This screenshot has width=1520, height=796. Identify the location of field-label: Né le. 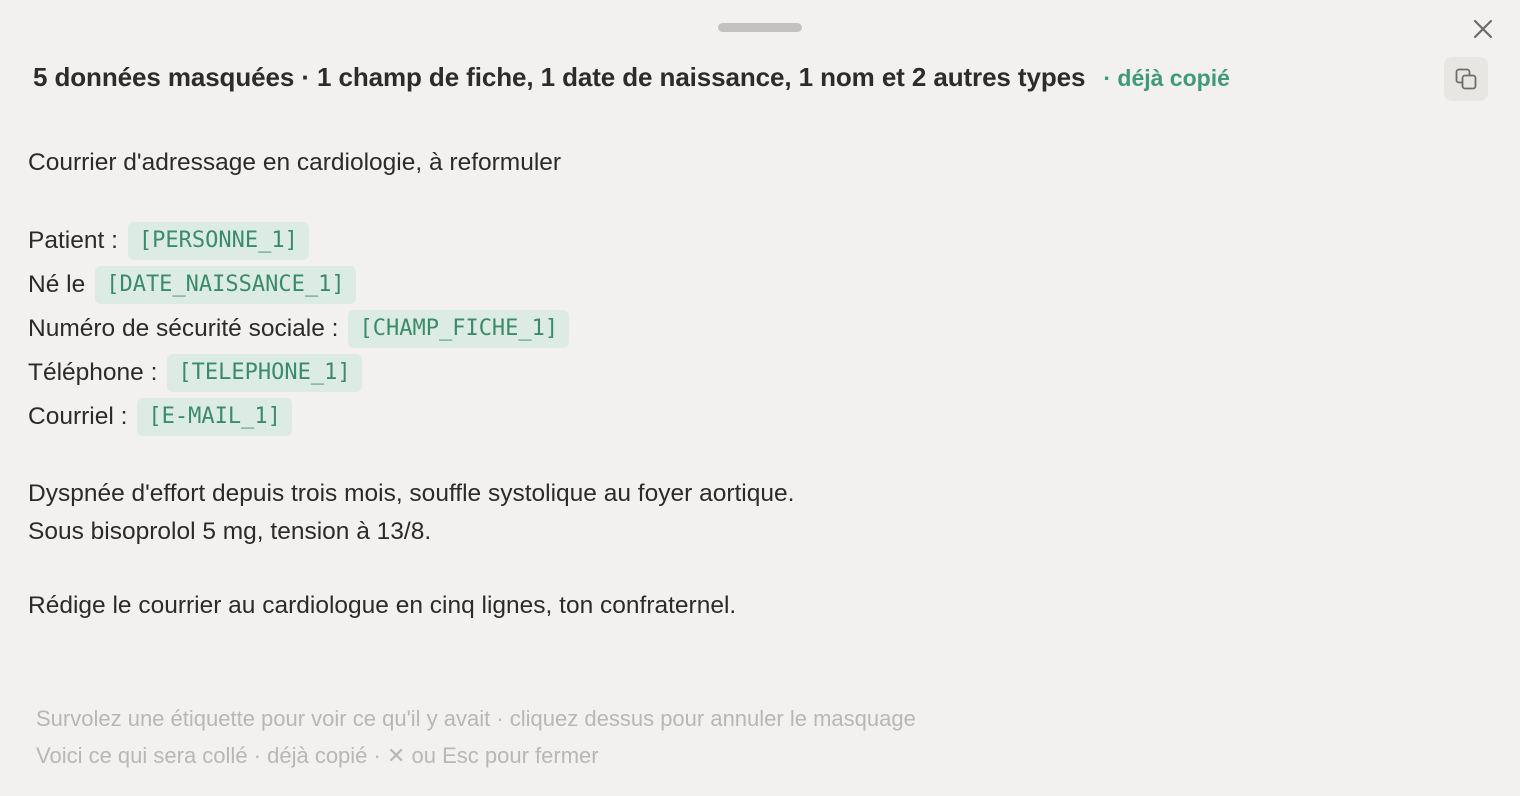
(57, 284).